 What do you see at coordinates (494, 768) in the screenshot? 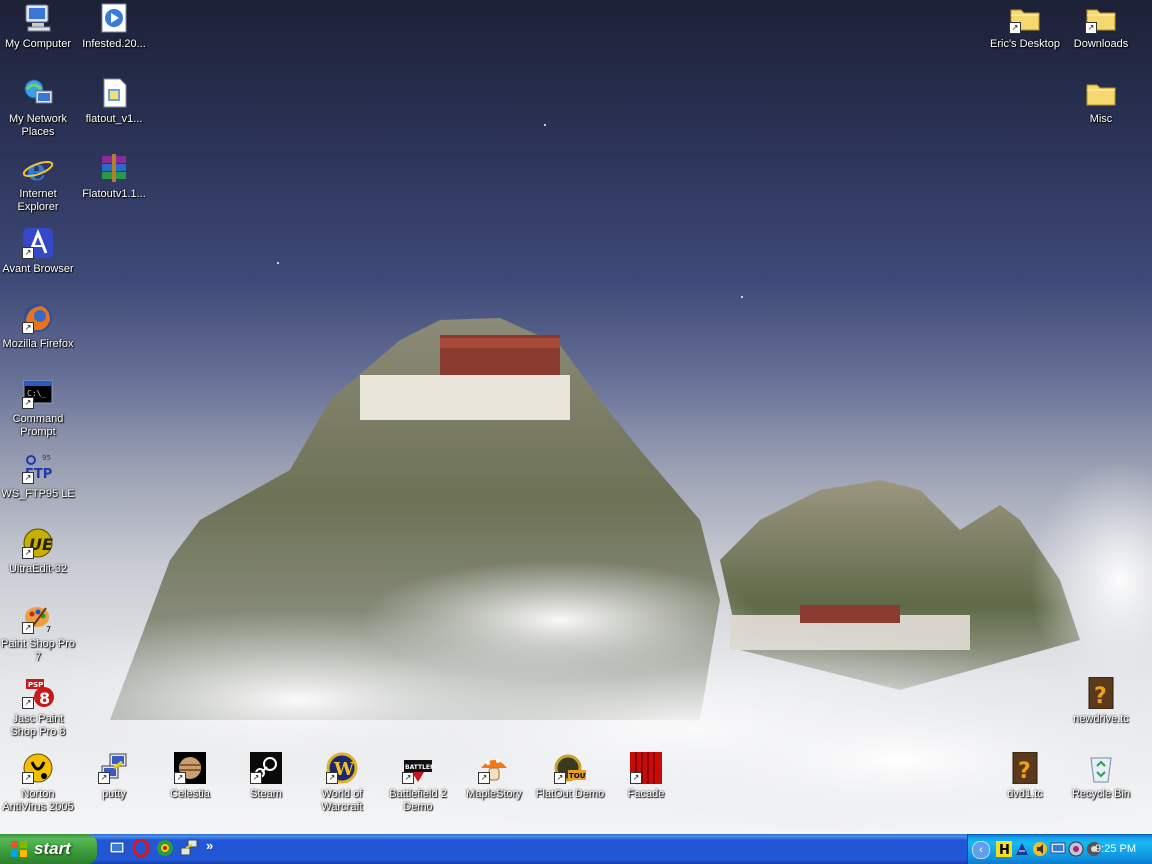
I see `mushroom-icon: ↗` at bounding box center [494, 768].